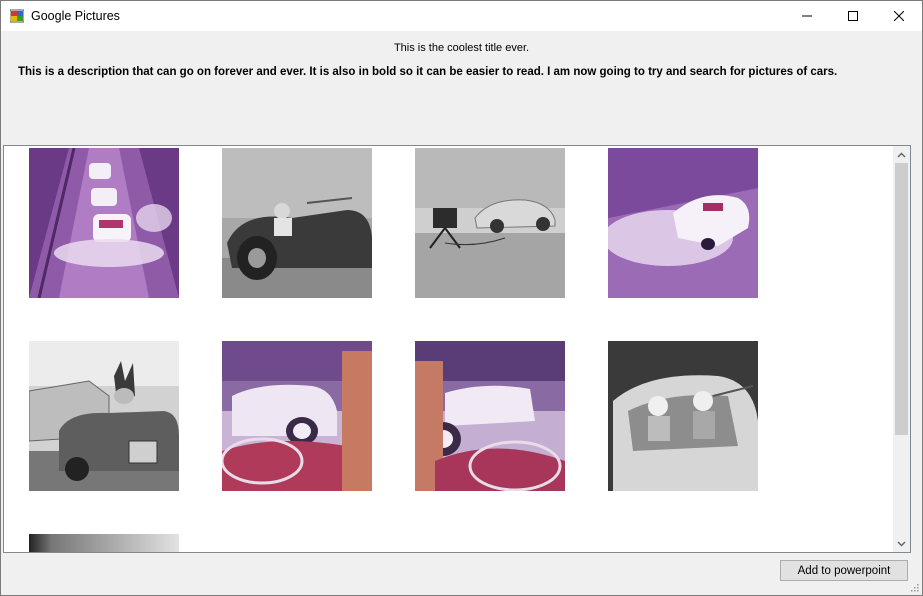 This screenshot has height=596, width=923. What do you see at coordinates (901, 299) in the screenshot?
I see `scrollbar-thumb` at bounding box center [901, 299].